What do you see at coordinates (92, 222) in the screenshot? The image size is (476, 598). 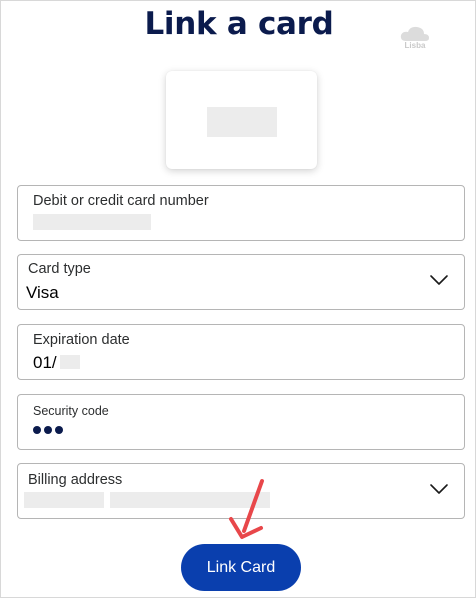 I see `card-number-redacted` at bounding box center [92, 222].